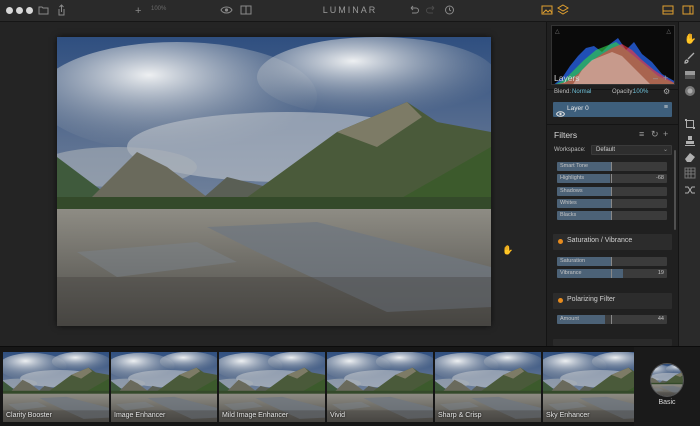 Image resolution: width=700 pixels, height=426 pixels. I want to click on remove-layer-button: –, so click(655, 78).